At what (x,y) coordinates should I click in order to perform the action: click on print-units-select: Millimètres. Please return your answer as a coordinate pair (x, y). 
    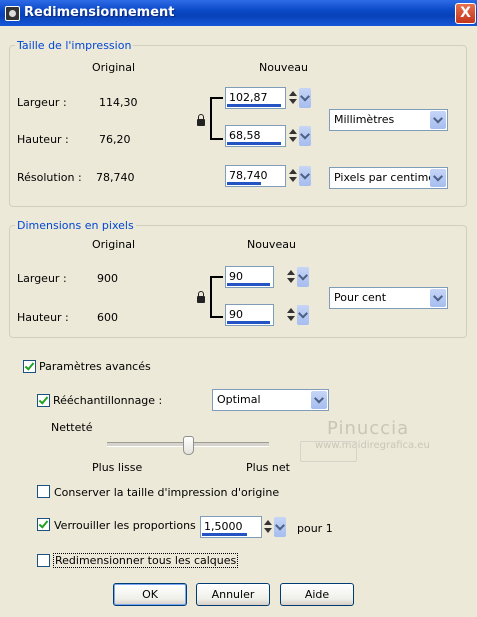
    Looking at the image, I should click on (388, 120).